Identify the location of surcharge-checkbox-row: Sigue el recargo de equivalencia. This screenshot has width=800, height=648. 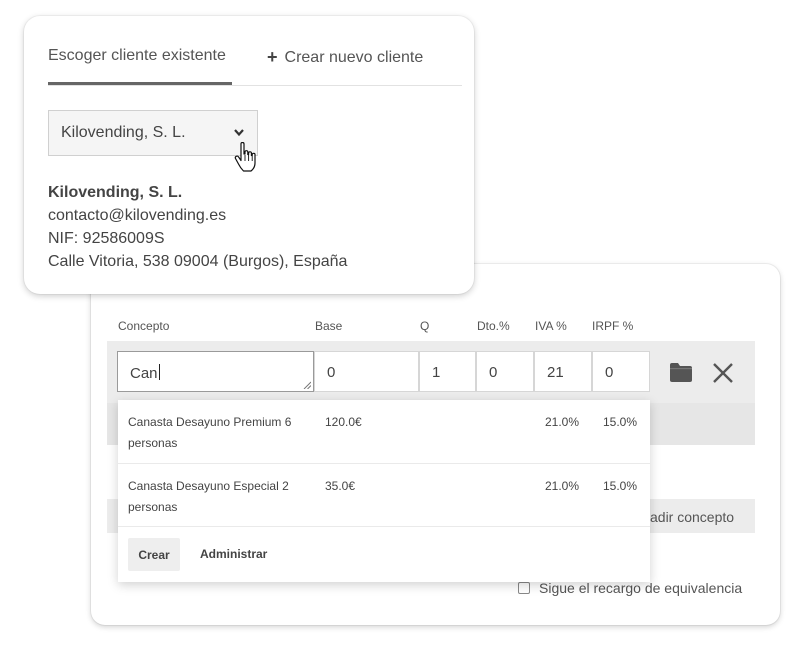
(630, 588).